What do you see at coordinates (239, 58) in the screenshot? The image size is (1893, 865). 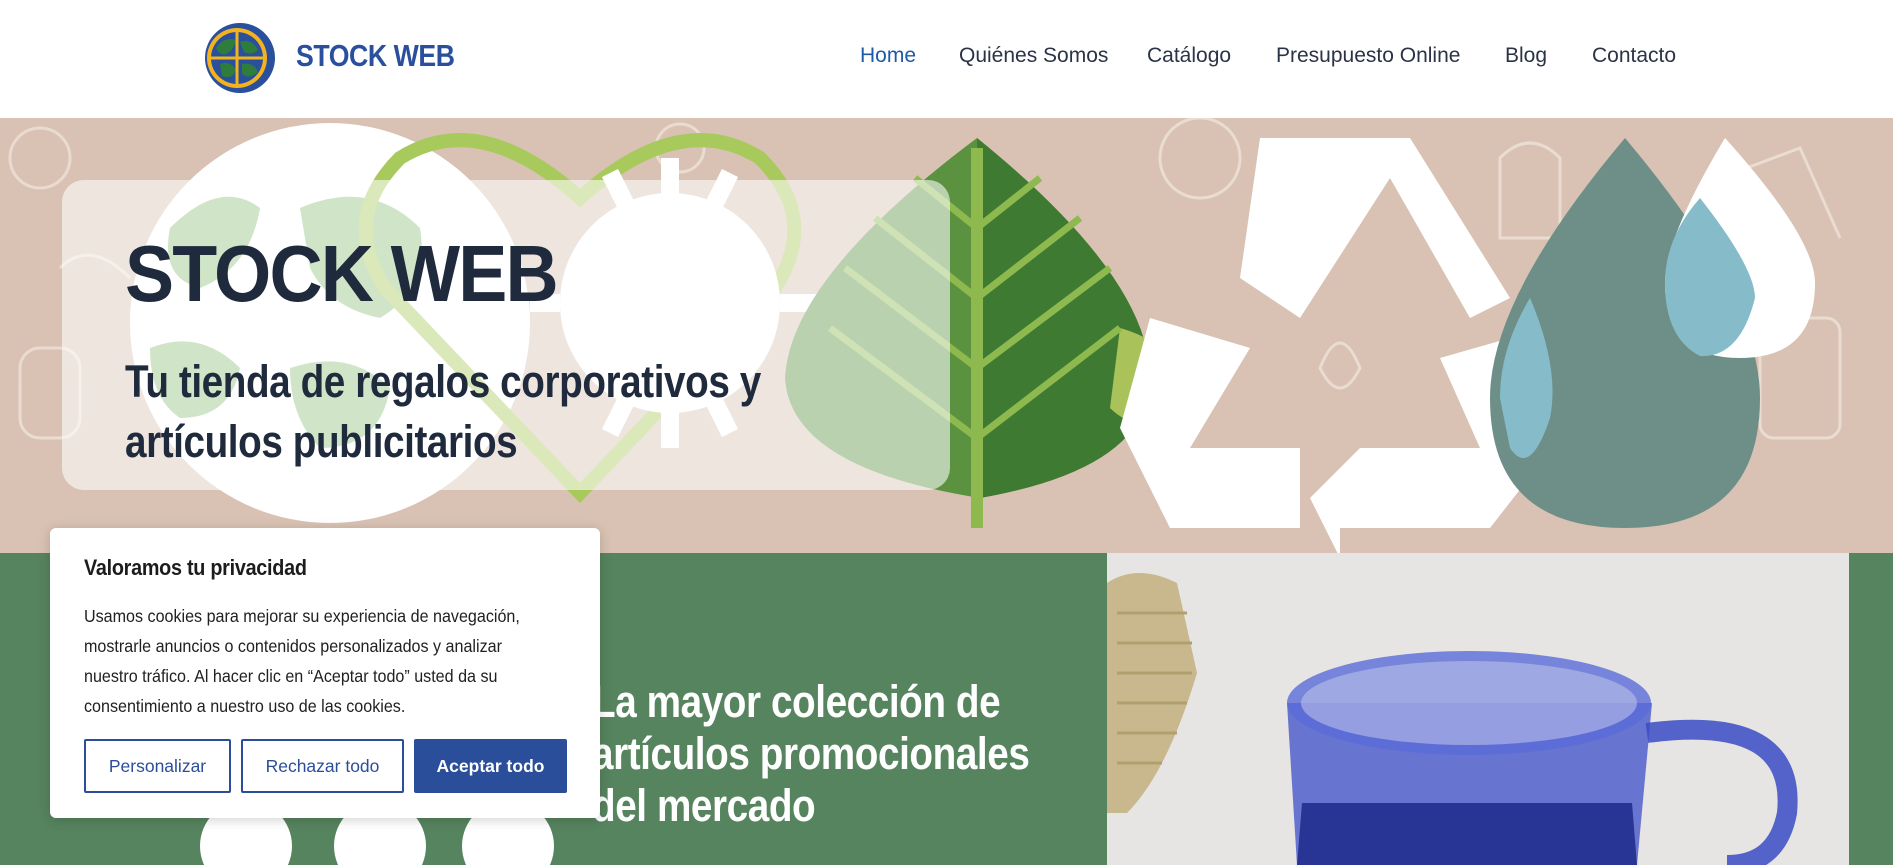 I see `logo-globe-icon` at bounding box center [239, 58].